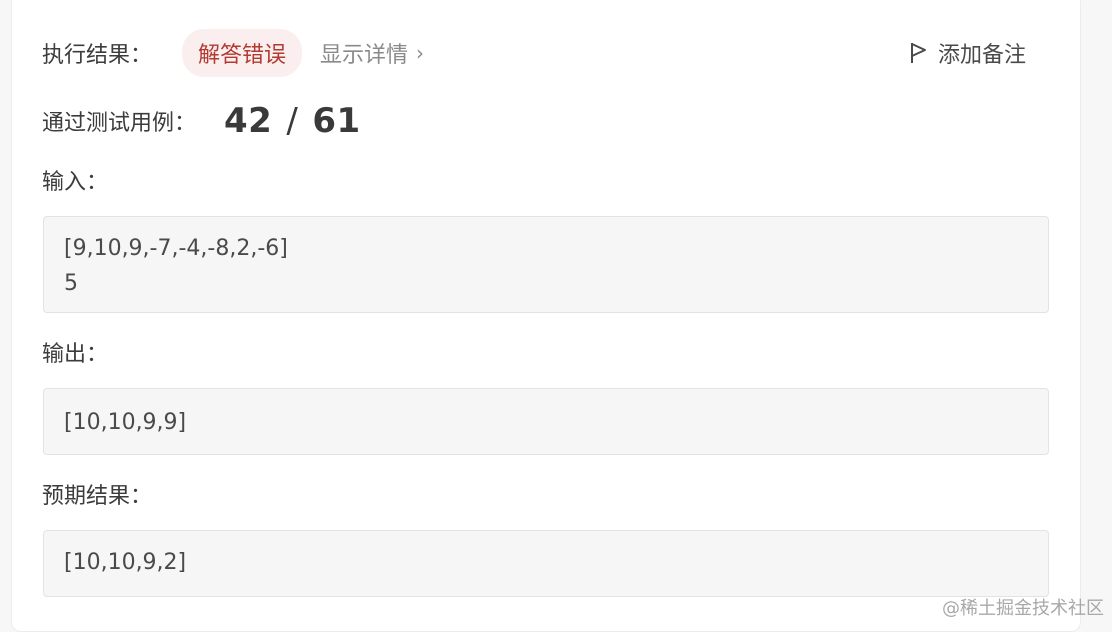 The height and width of the screenshot is (632, 1112). I want to click on input-label: 输入：, so click(75, 182).